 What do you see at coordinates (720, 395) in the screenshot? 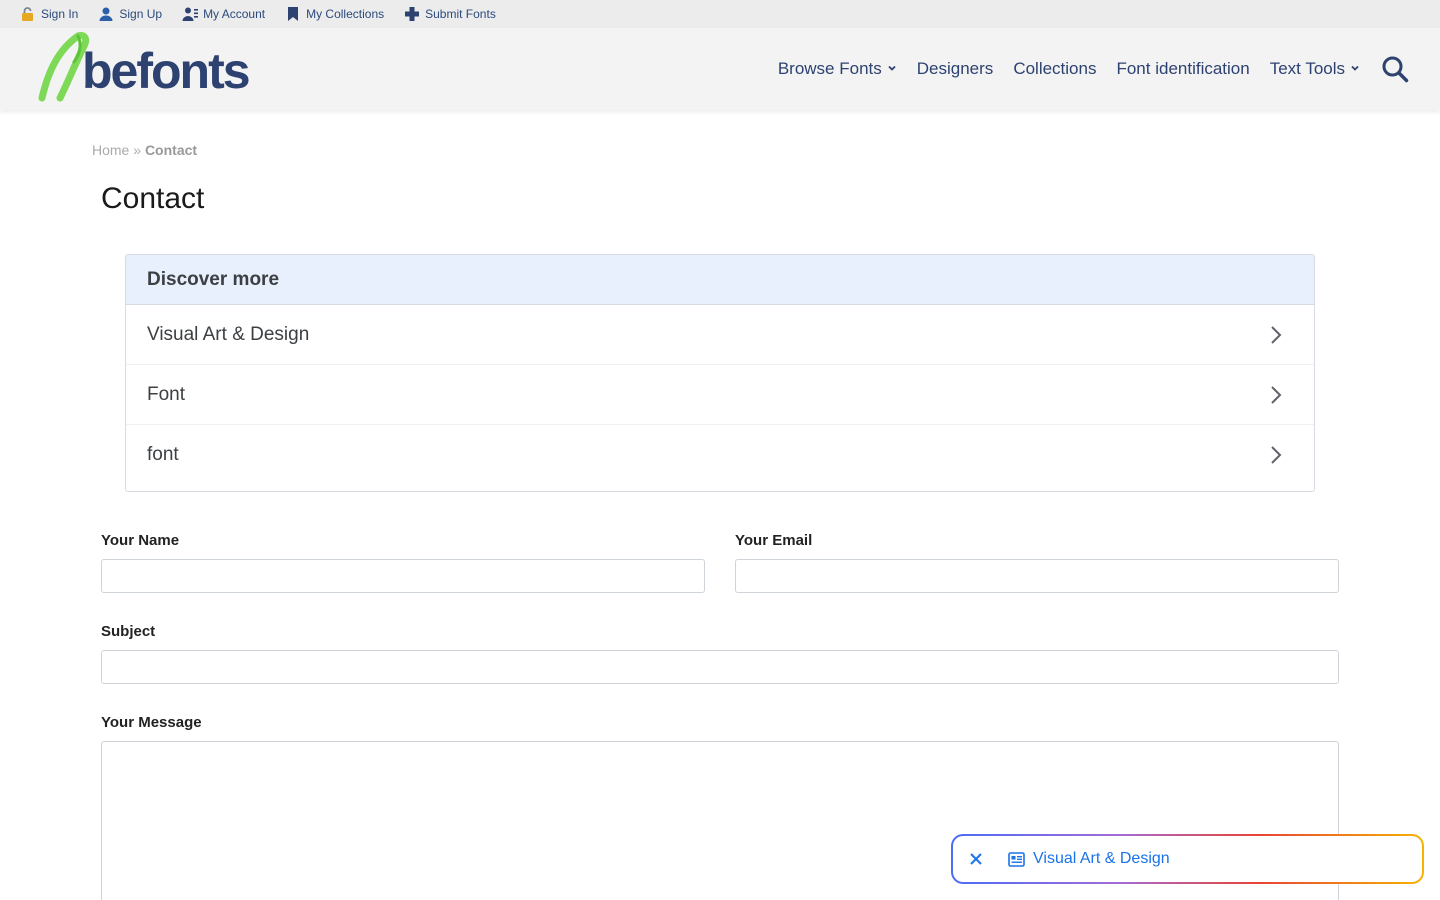
I see `discover-item: Font` at bounding box center [720, 395].